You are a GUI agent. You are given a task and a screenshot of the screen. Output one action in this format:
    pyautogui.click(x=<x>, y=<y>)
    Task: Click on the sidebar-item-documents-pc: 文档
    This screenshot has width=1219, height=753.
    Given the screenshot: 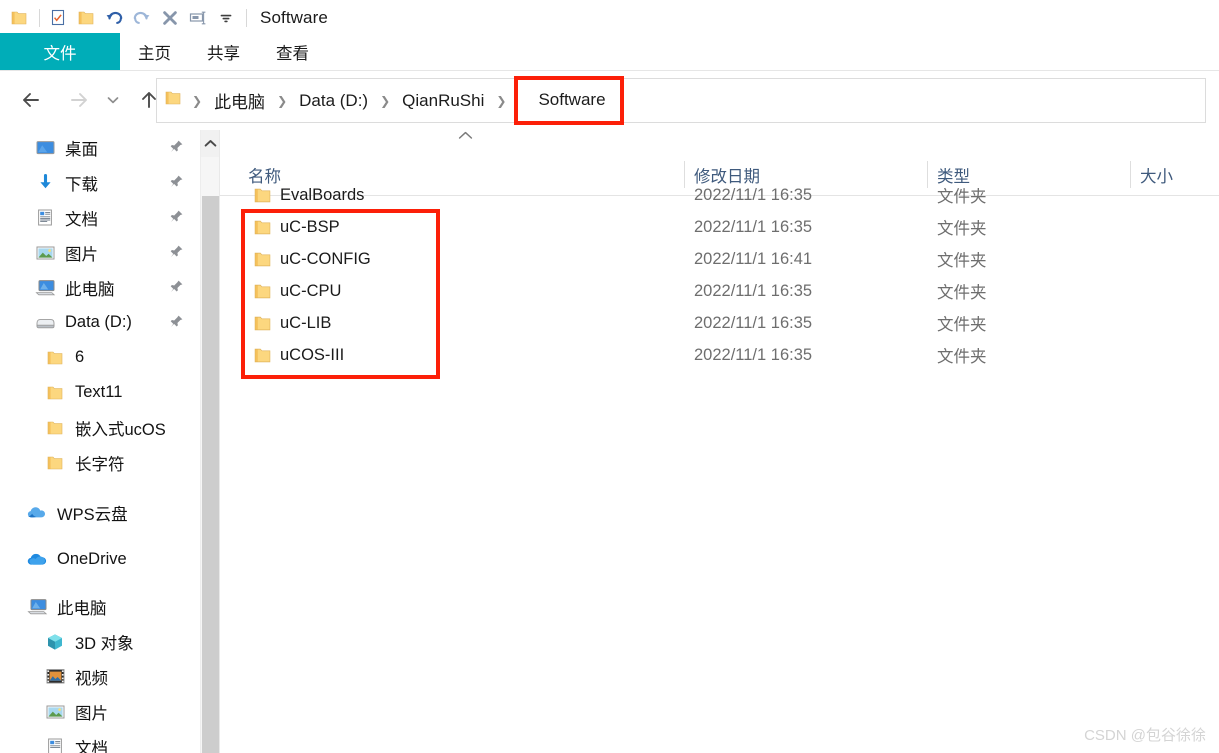 What is the action you would take?
    pyautogui.click(x=100, y=741)
    